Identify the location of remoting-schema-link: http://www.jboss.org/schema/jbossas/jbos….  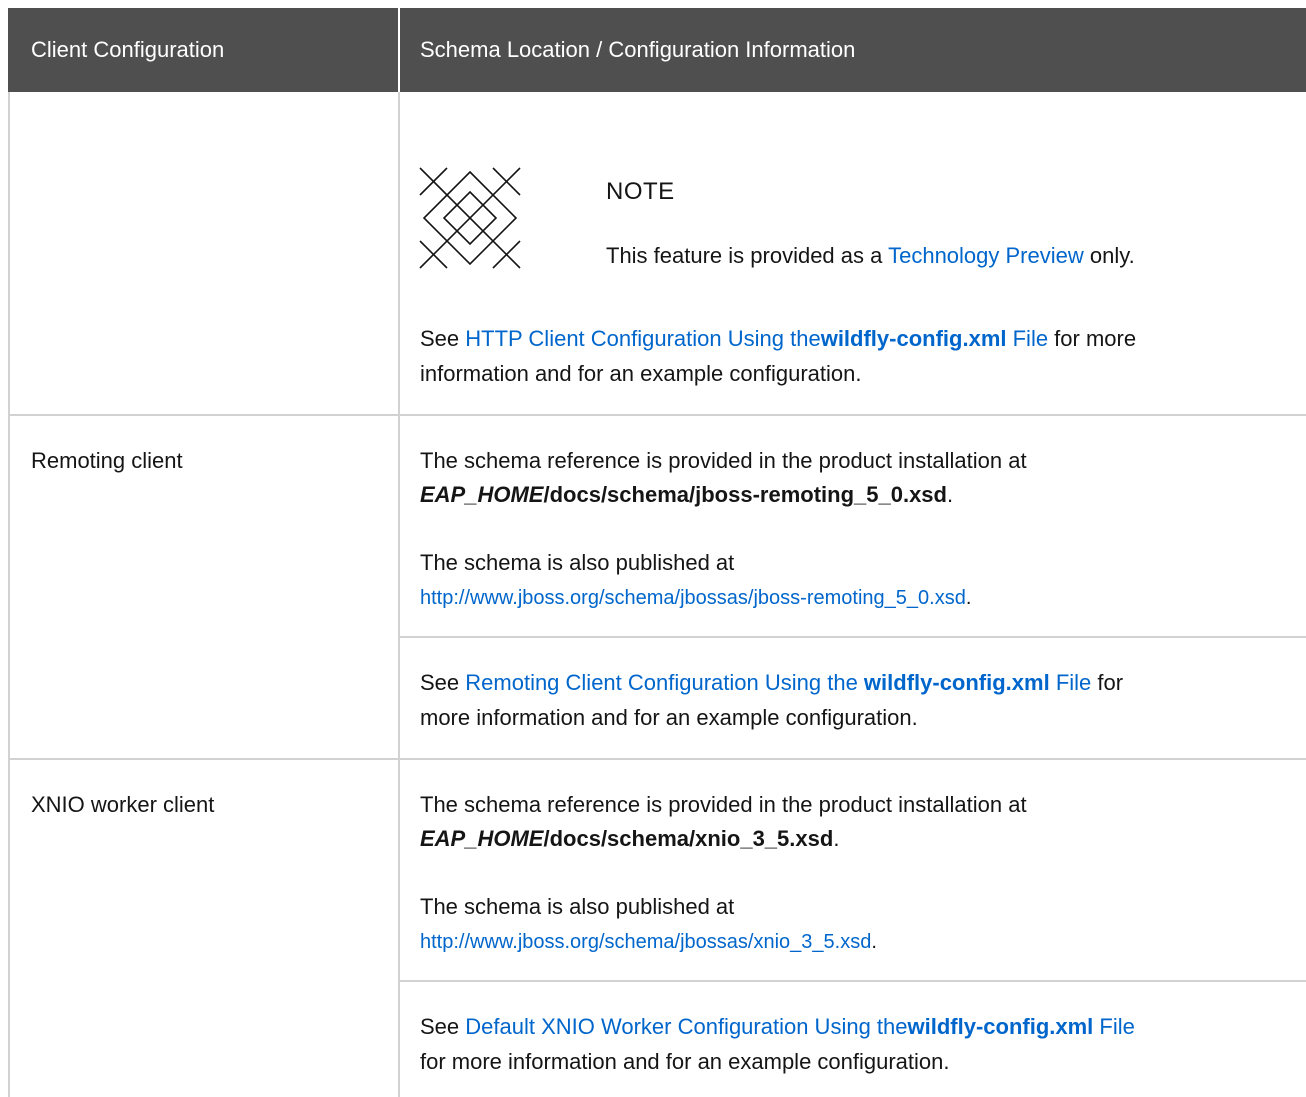
(693, 598).